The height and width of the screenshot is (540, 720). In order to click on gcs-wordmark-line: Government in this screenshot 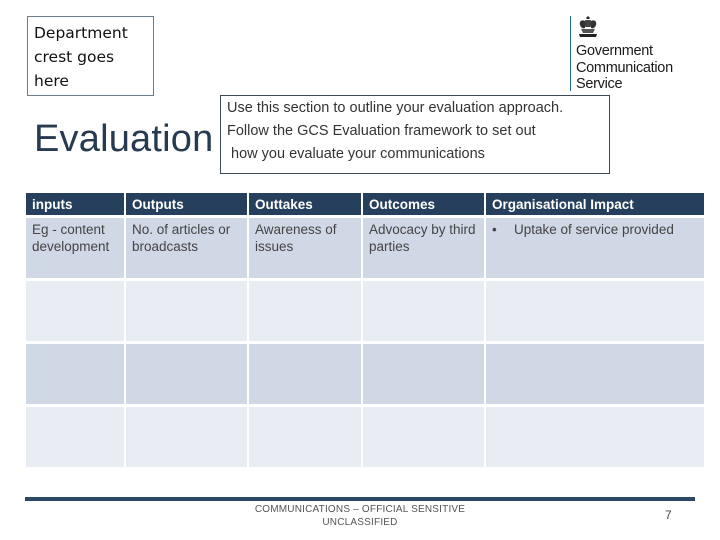, I will do `click(614, 51)`.